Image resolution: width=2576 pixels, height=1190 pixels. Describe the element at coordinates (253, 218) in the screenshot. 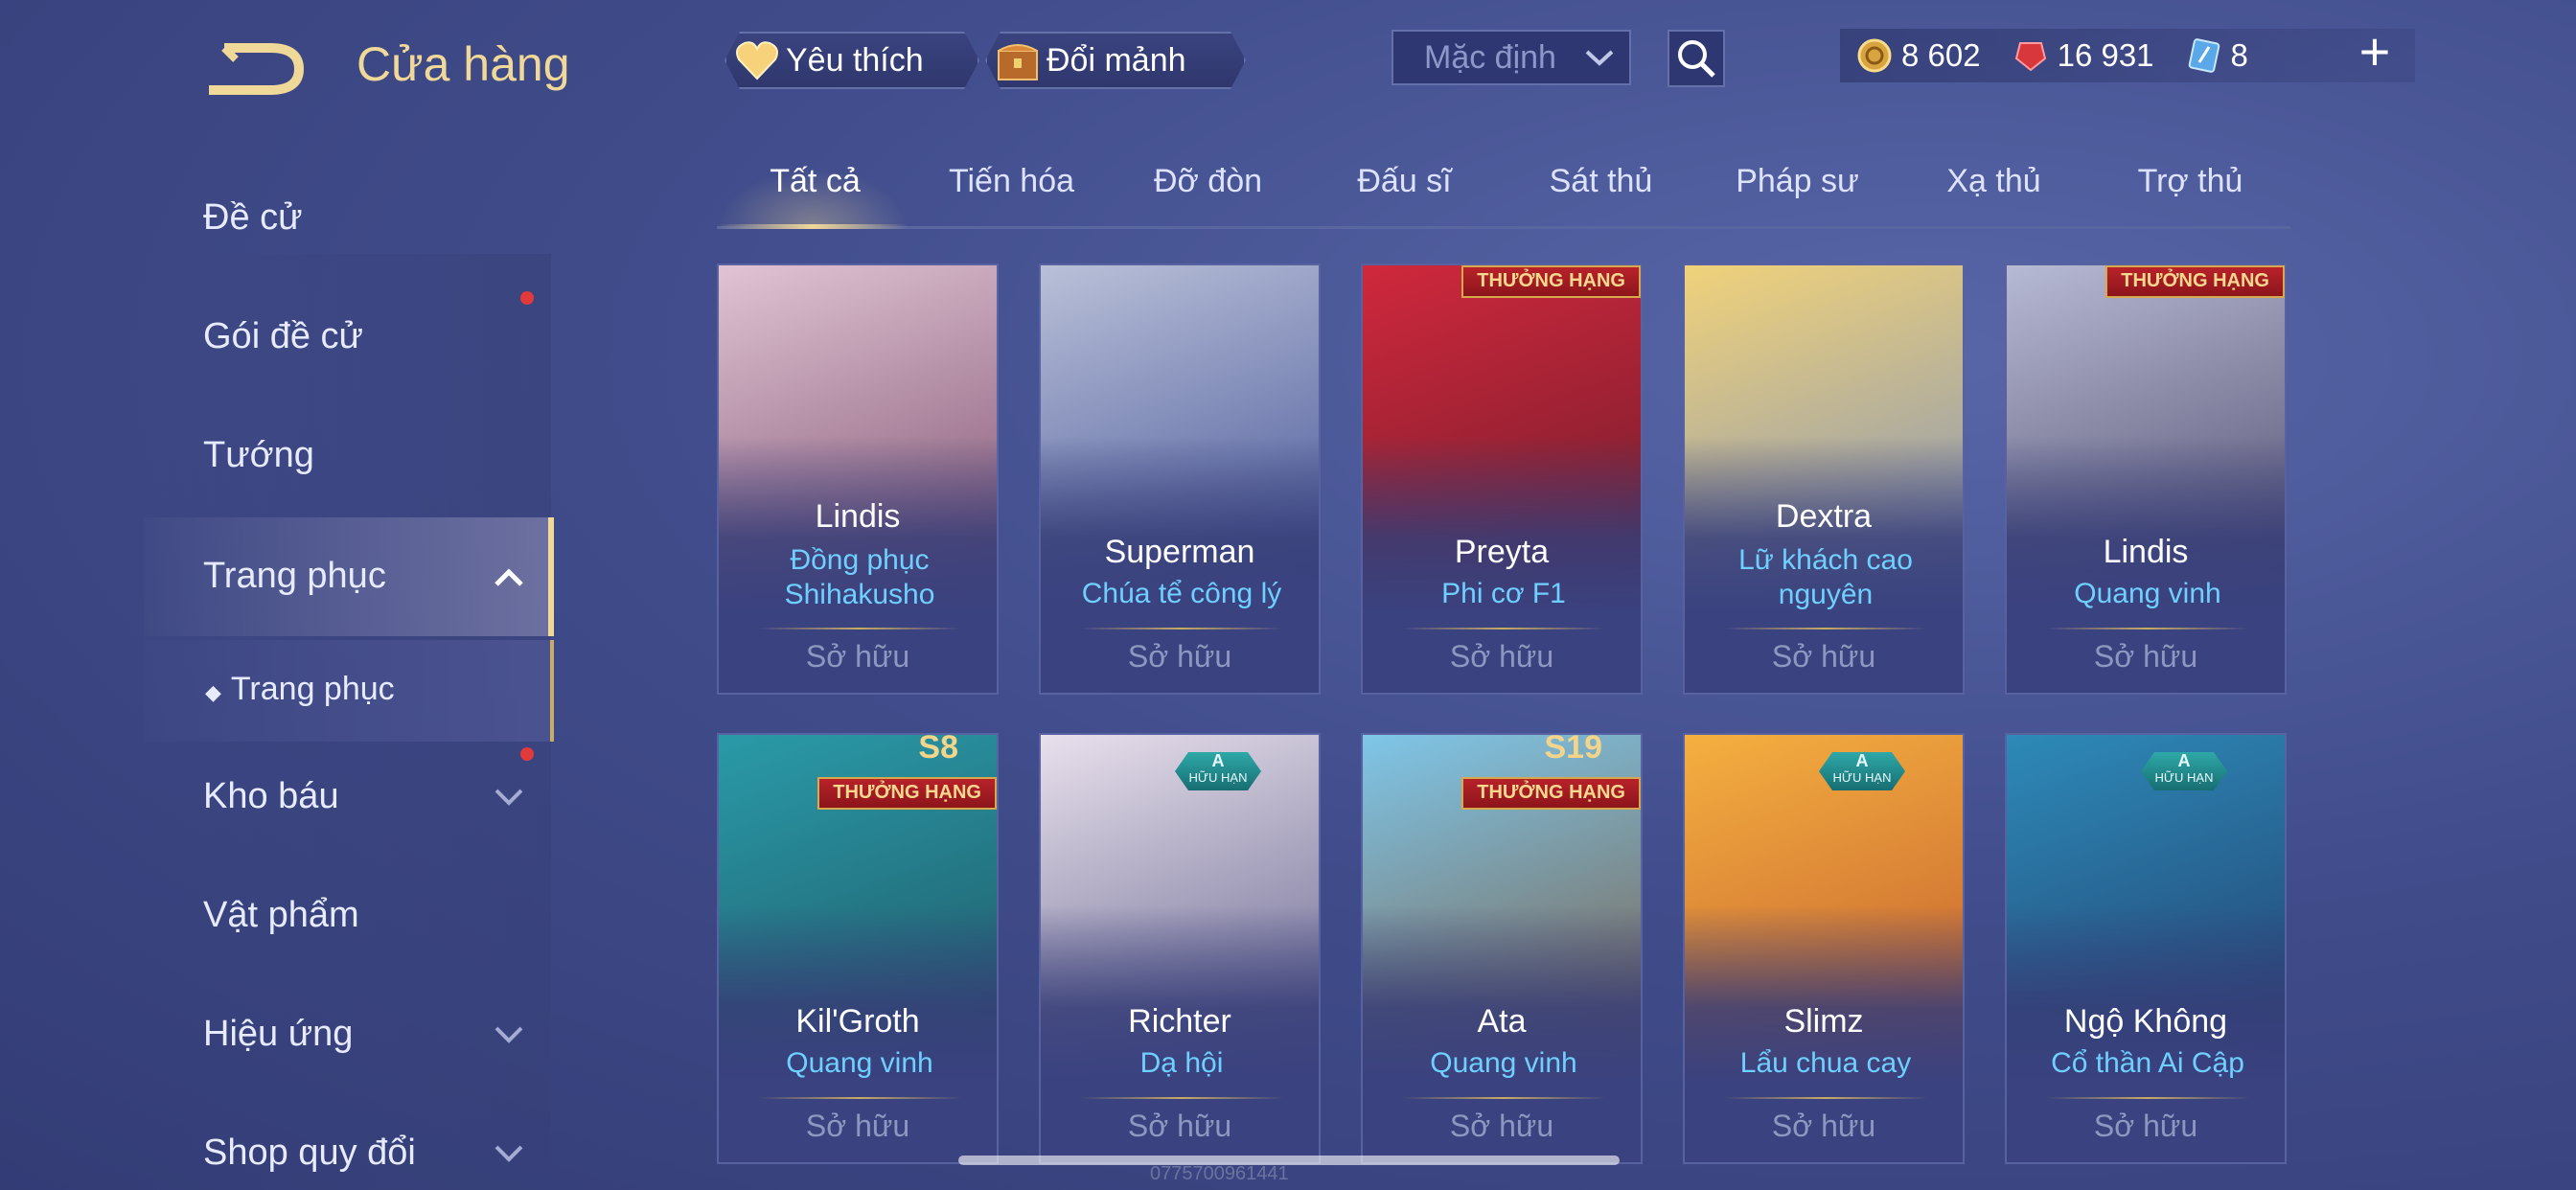

I see `sidebar-item-recommended: Đề cử` at that location.